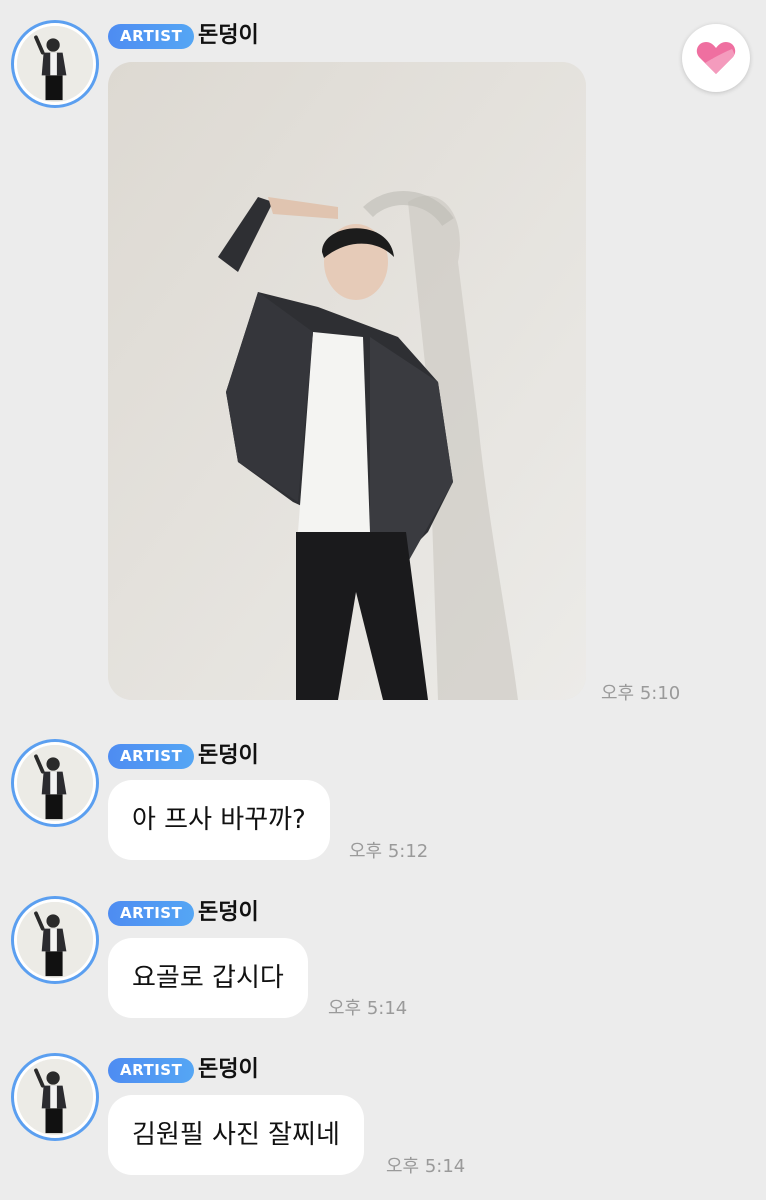  I want to click on message-bubble: 요골로 갑시다, so click(208, 978).